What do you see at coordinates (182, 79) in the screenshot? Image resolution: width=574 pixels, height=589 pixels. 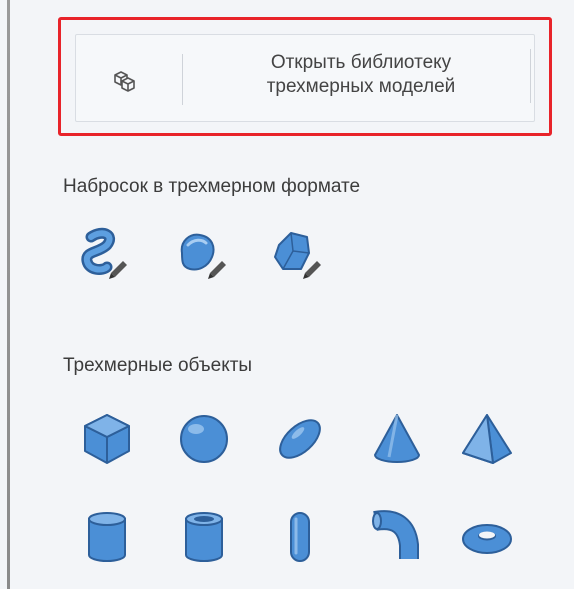 I see `button-divider` at bounding box center [182, 79].